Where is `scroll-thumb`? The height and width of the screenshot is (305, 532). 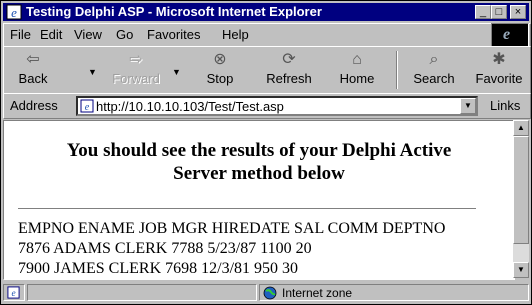 scroll-thumb is located at coordinates (521, 190).